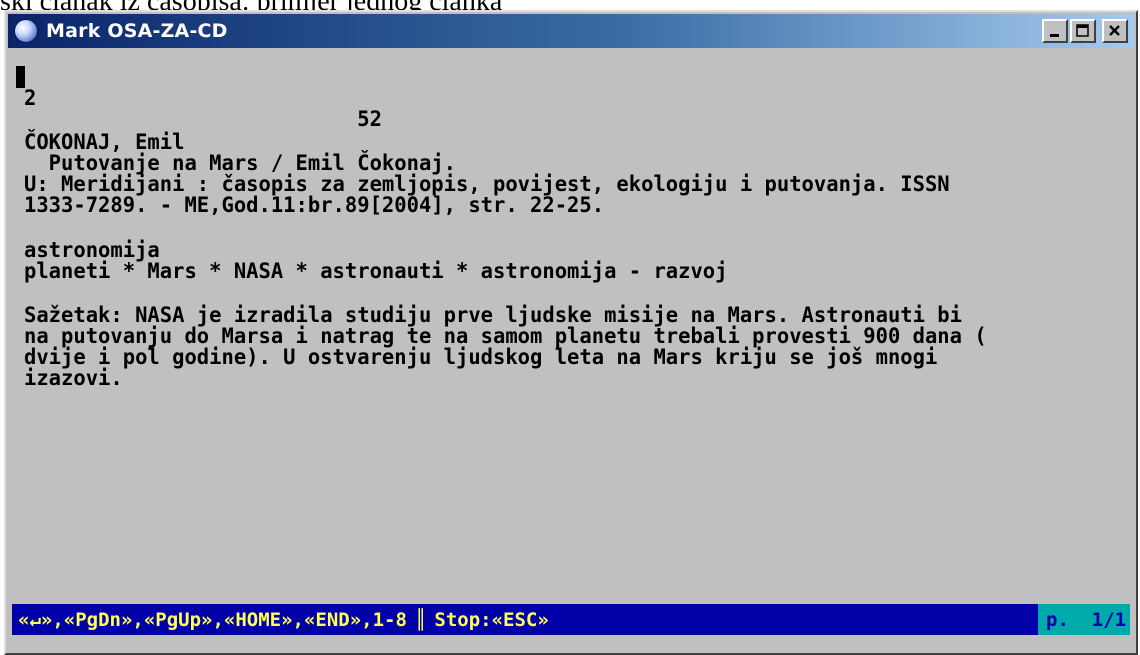  What do you see at coordinates (491, 619) in the screenshot?
I see `stop-hint: Stop:«ESC»` at bounding box center [491, 619].